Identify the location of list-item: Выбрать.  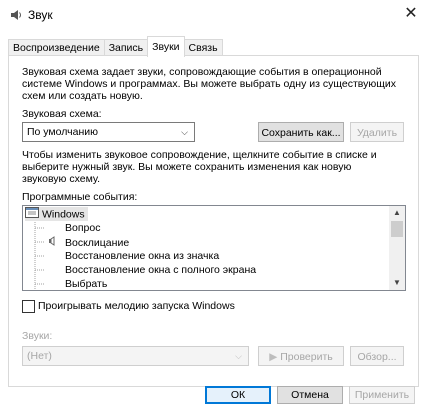
(86, 283).